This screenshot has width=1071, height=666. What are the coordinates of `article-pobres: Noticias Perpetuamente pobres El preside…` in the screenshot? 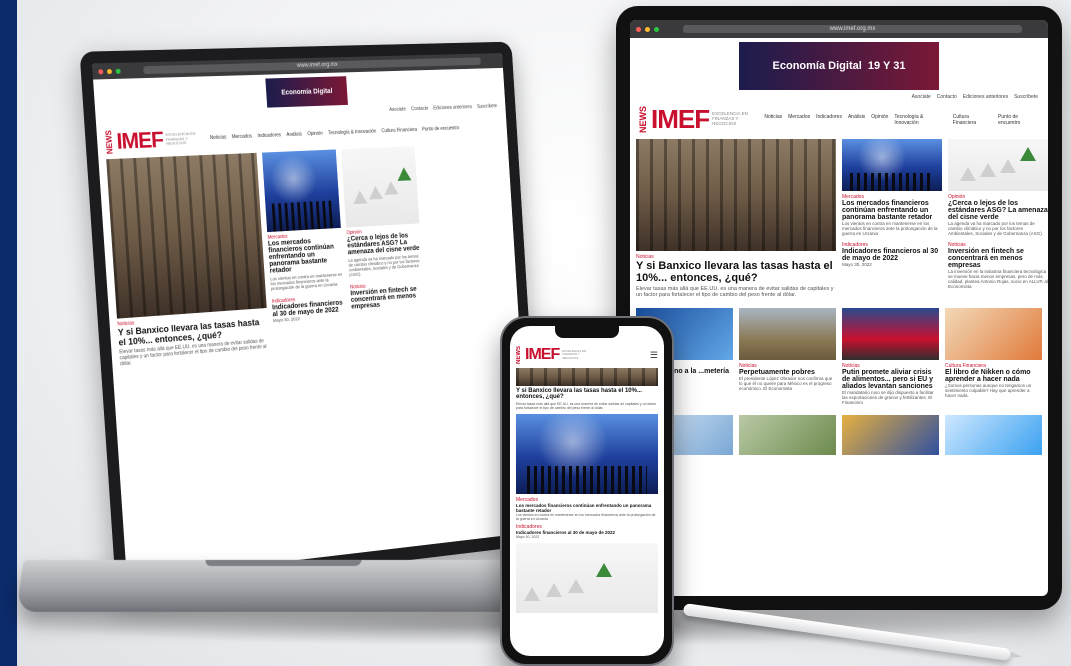 It's located at (787, 356).